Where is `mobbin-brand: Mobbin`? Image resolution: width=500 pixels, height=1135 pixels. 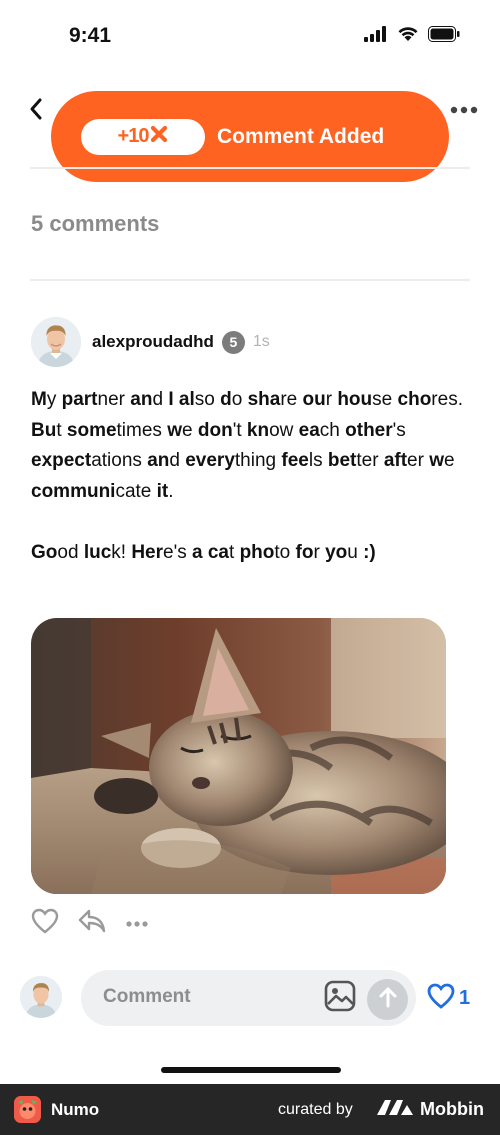
mobbin-brand: Mobbin is located at coordinates (430, 1109).